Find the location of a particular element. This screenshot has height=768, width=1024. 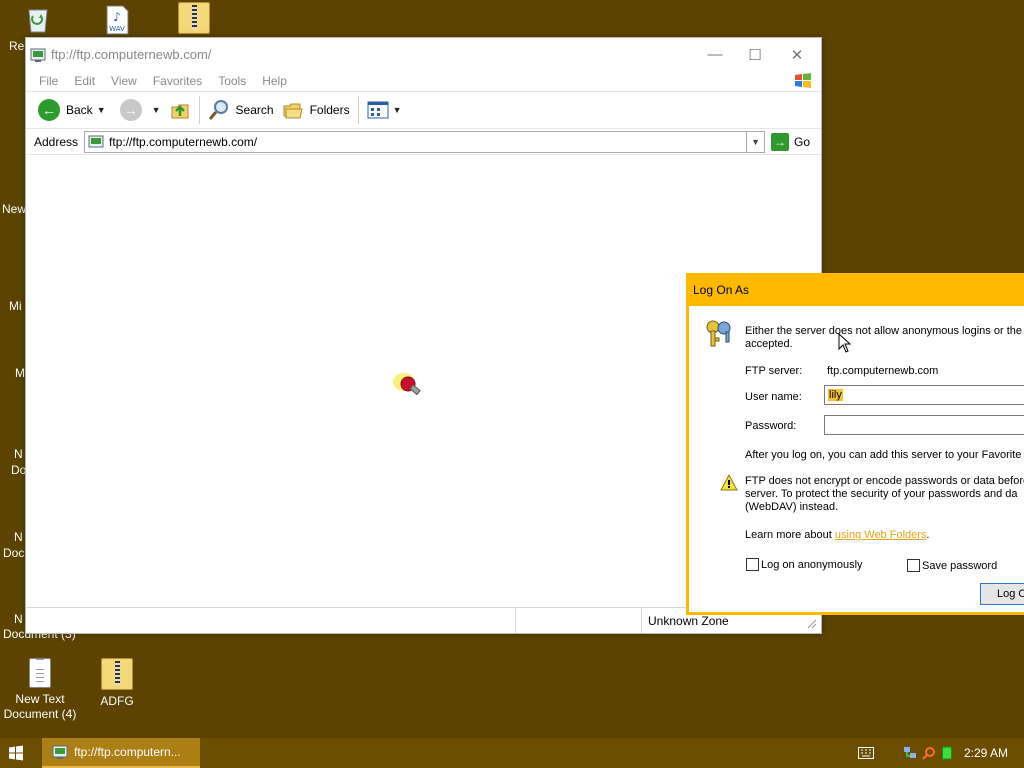

learn-more-prefix: Learn more about is located at coordinates (788, 535).